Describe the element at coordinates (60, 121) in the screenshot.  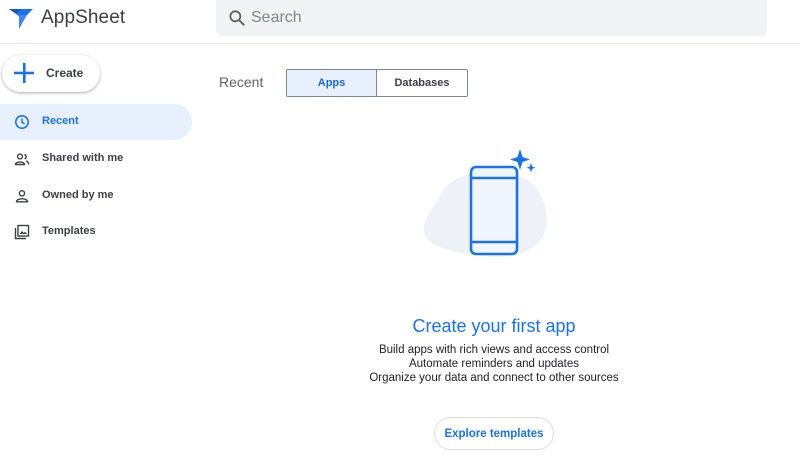
I see `sidebar-item-label: Recent` at that location.